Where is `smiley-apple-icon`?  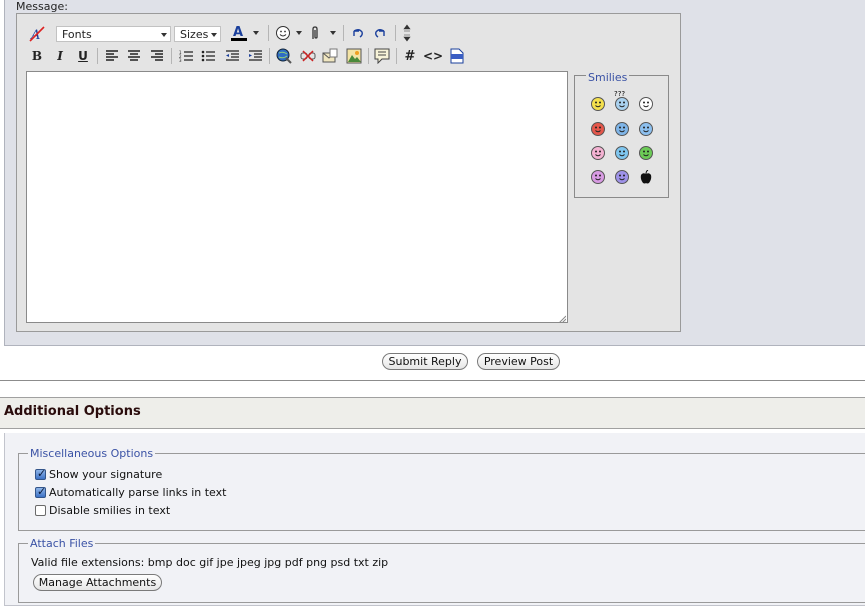
smiley-apple-icon is located at coordinates (646, 176).